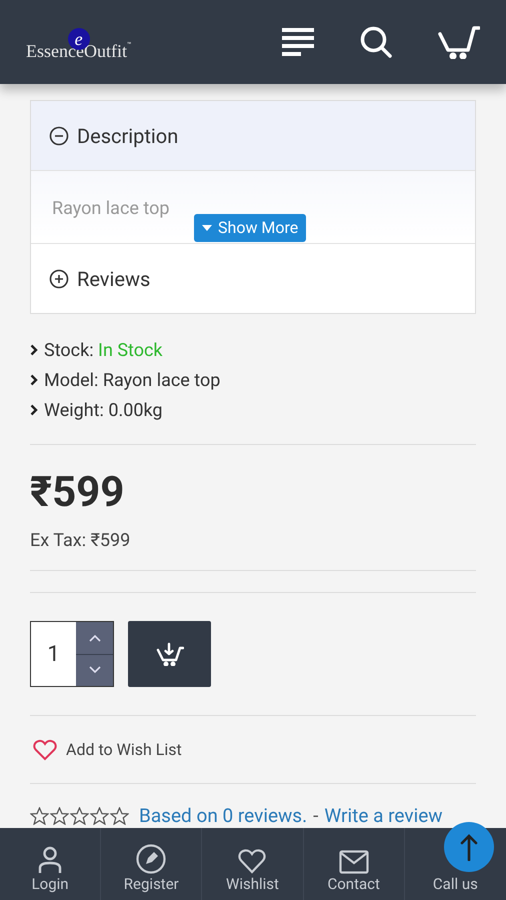 Image resolution: width=506 pixels, height=900 pixels. Describe the element at coordinates (376, 42) in the screenshot. I see `search-icon` at that location.